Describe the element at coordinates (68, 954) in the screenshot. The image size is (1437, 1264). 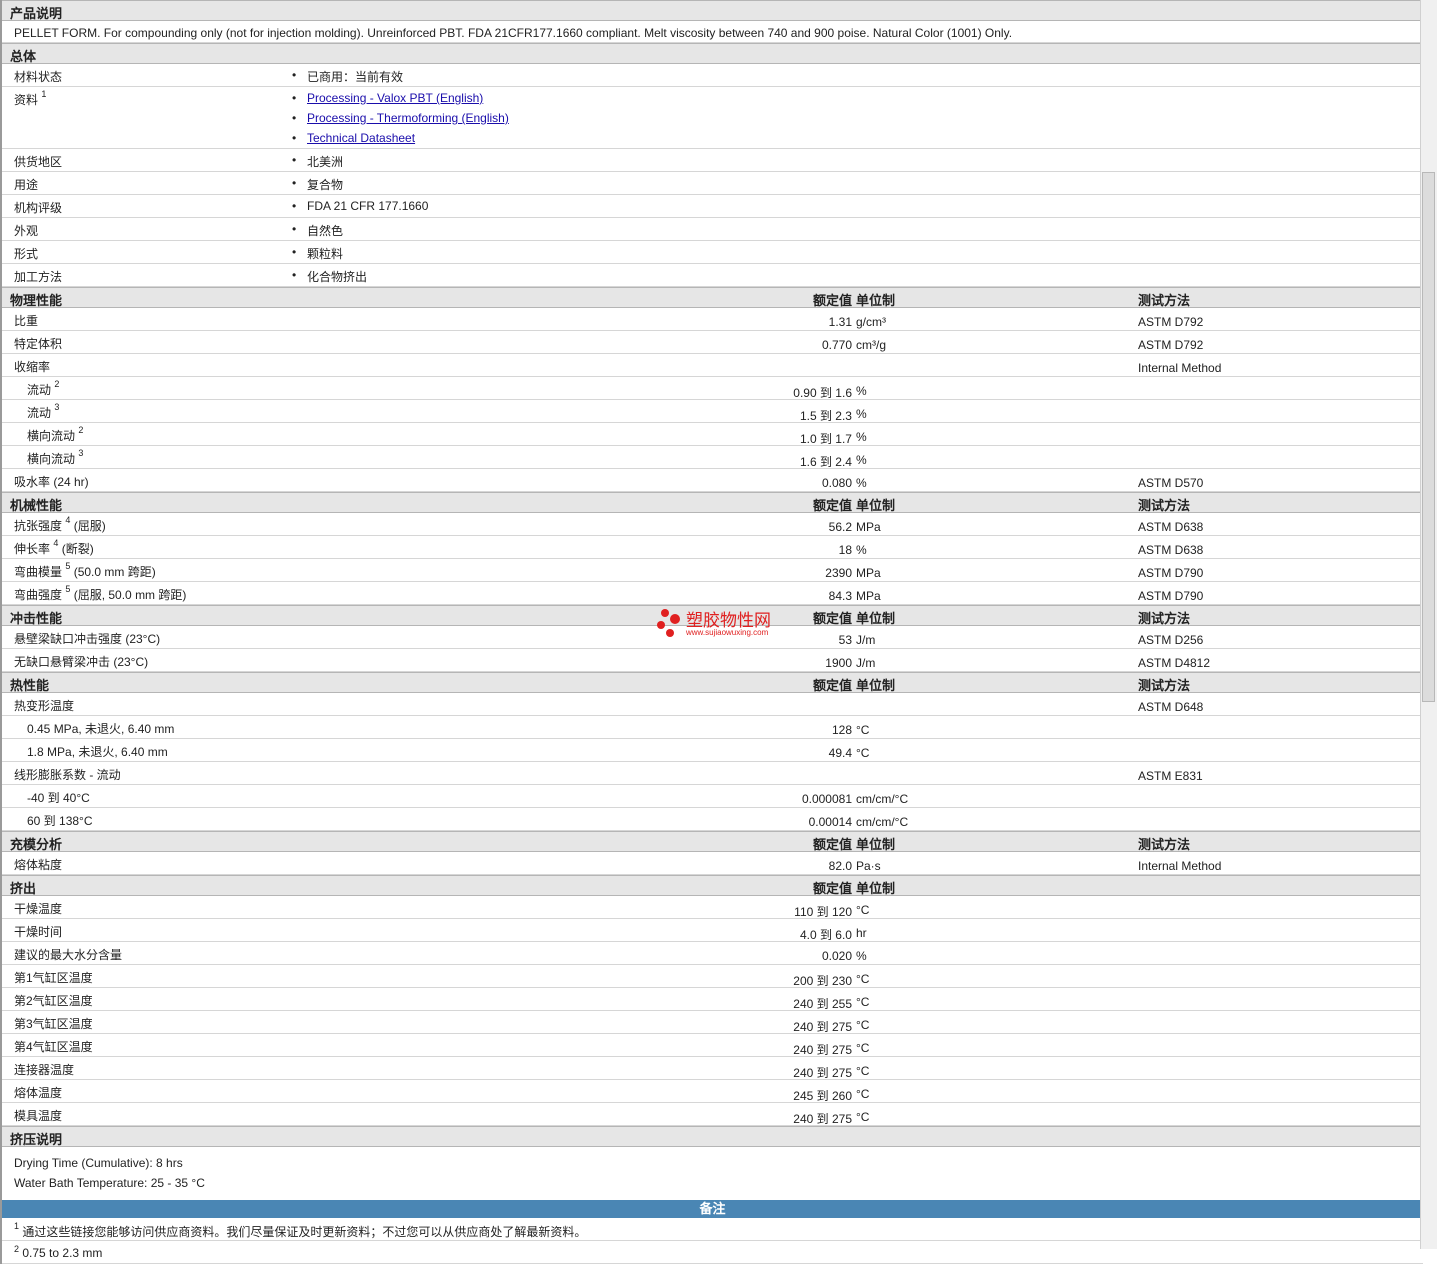
I see `property-label: 建议的最大水分含量` at that location.